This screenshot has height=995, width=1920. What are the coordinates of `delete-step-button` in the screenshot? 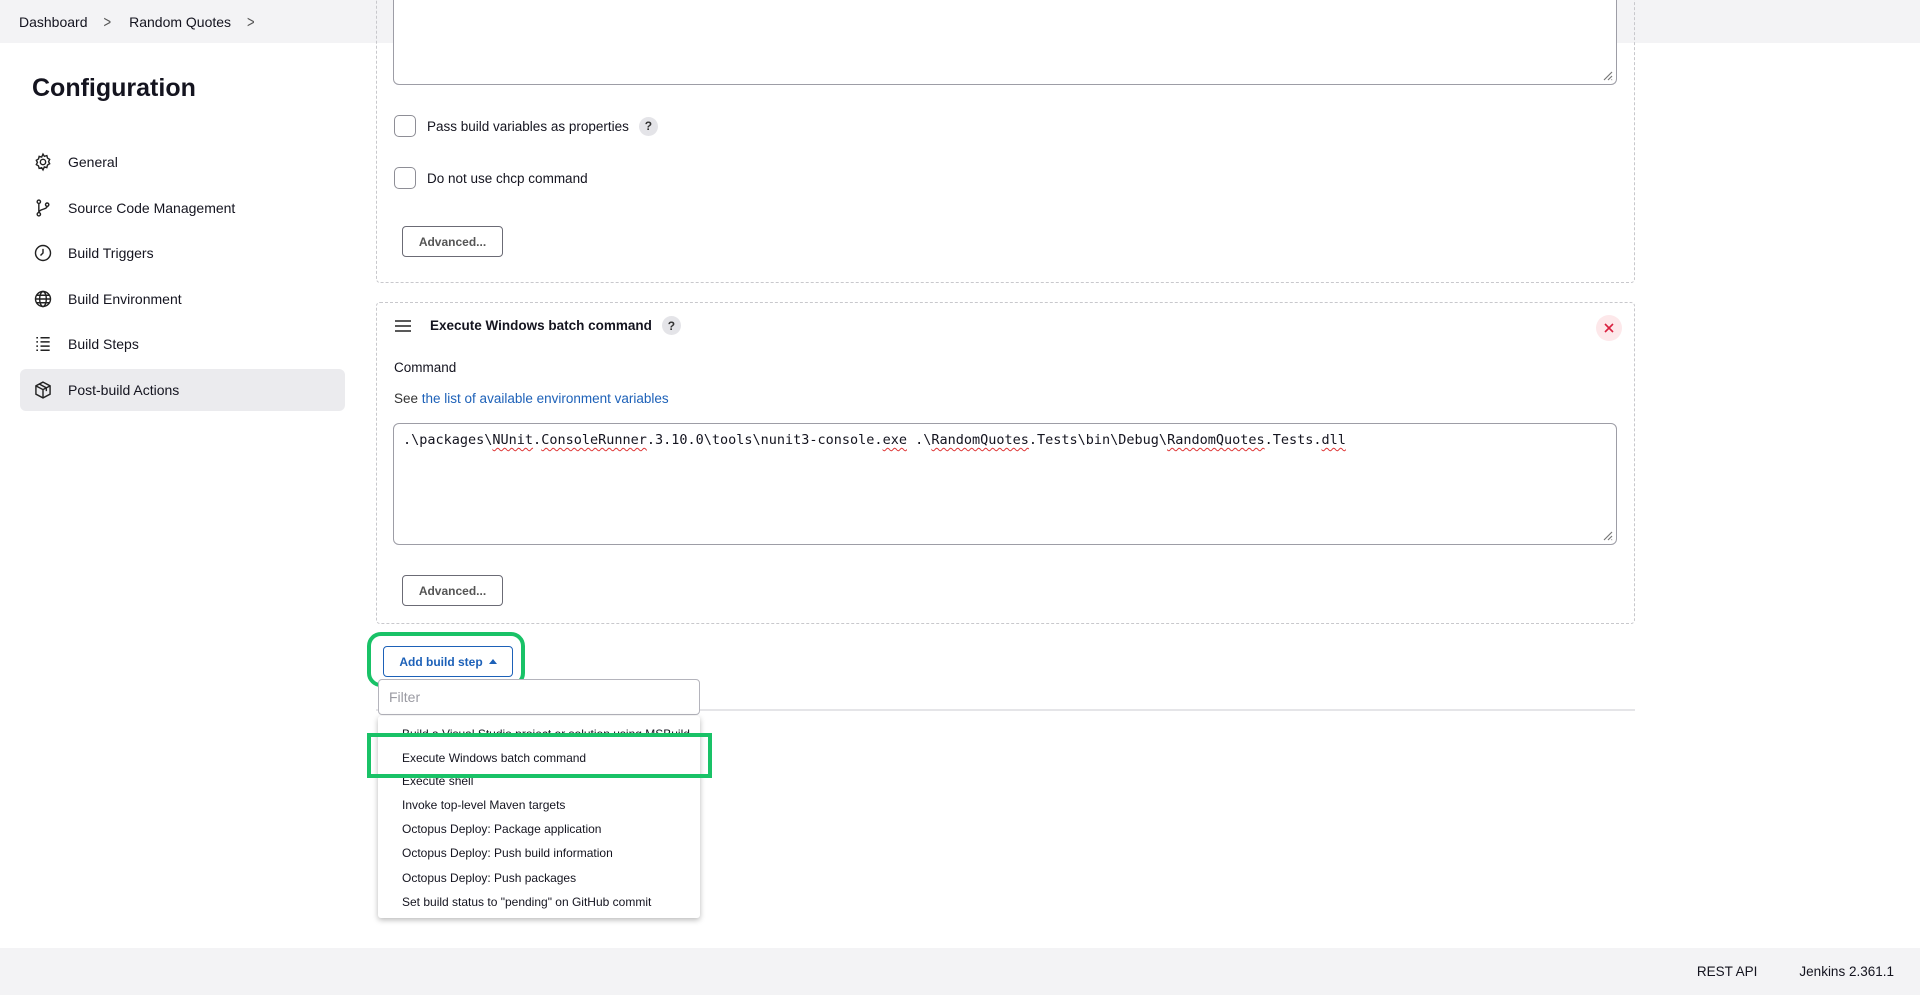 It's located at (1609, 328).